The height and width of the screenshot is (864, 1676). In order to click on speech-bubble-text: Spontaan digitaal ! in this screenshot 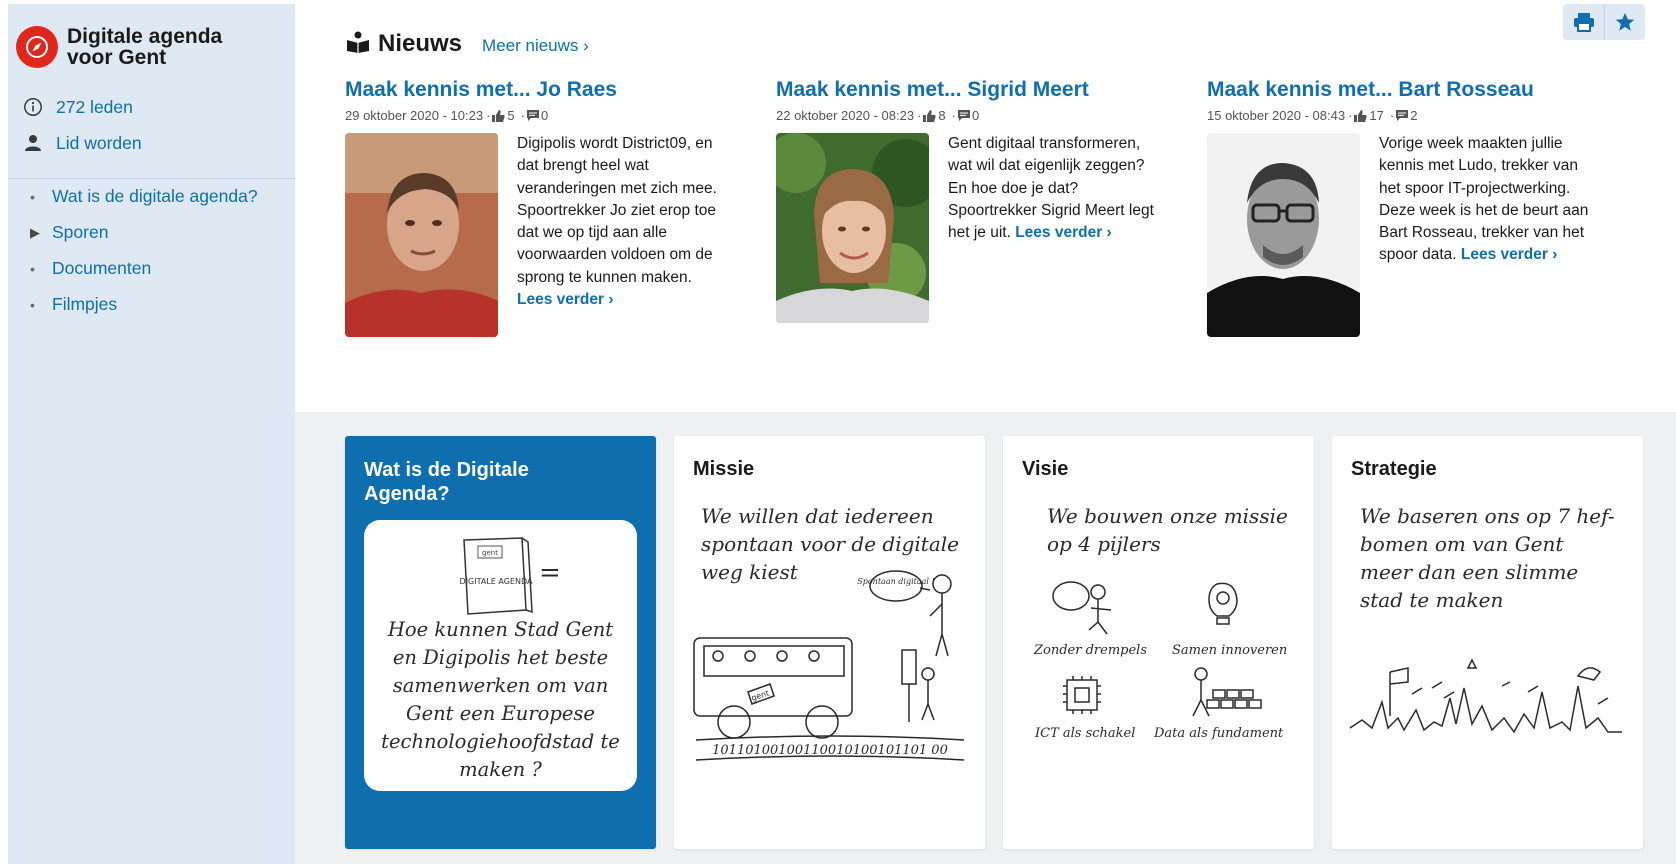, I will do `click(895, 581)`.